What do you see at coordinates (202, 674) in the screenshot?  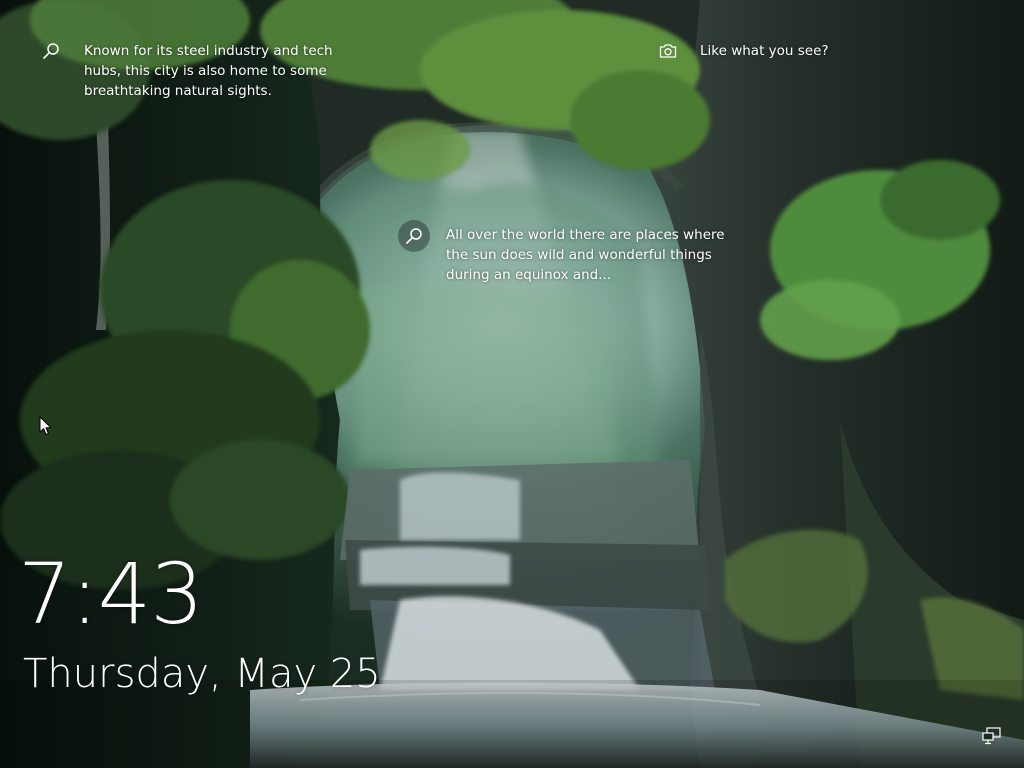 I see `clock-date: Thursday, May 25` at bounding box center [202, 674].